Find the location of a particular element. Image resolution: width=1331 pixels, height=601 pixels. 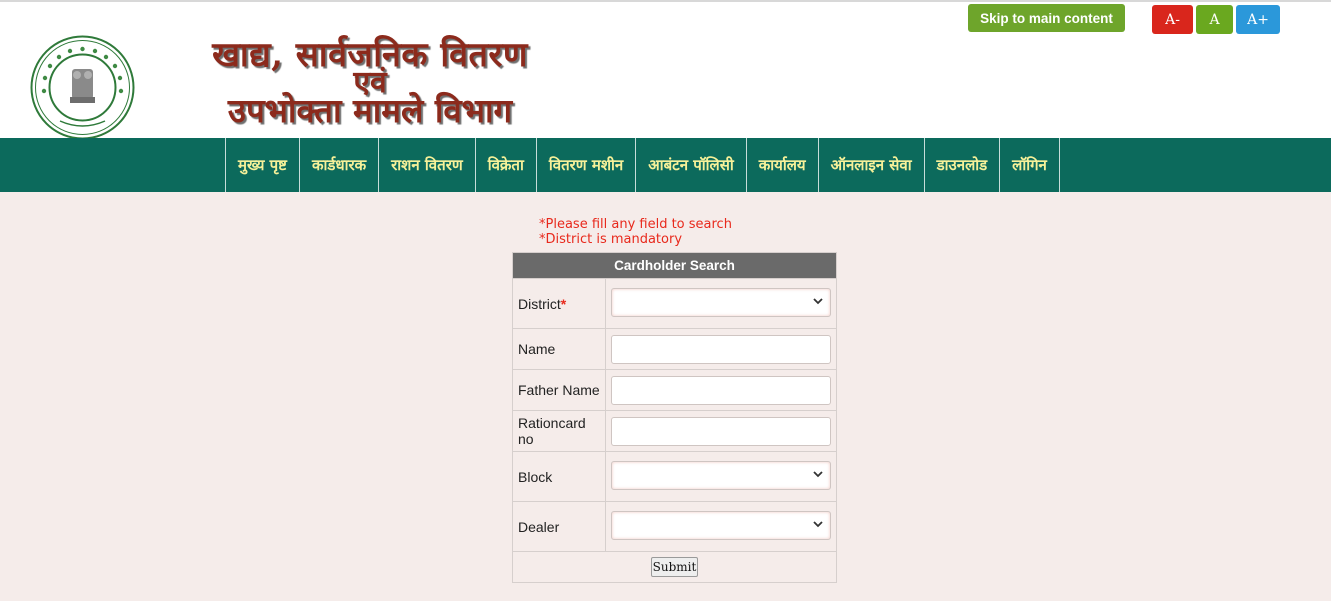

nav-item-cardholder: कार्डधारक is located at coordinates (338, 165).